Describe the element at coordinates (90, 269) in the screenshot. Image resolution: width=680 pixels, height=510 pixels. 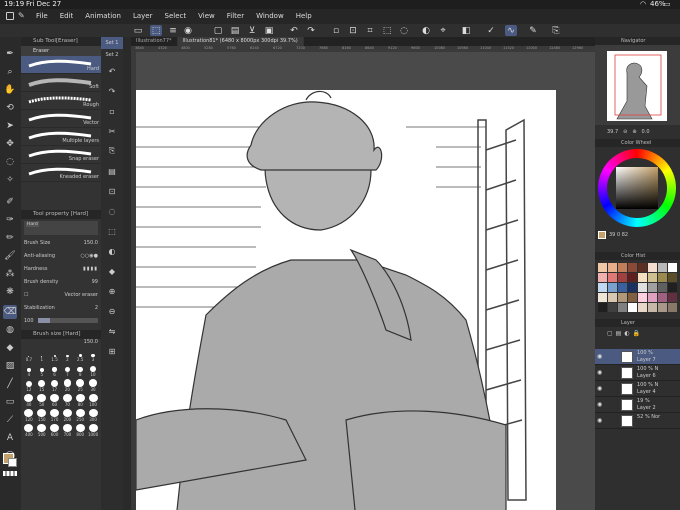
I see `hardness-options-icon: ▮▮▮▮` at that location.